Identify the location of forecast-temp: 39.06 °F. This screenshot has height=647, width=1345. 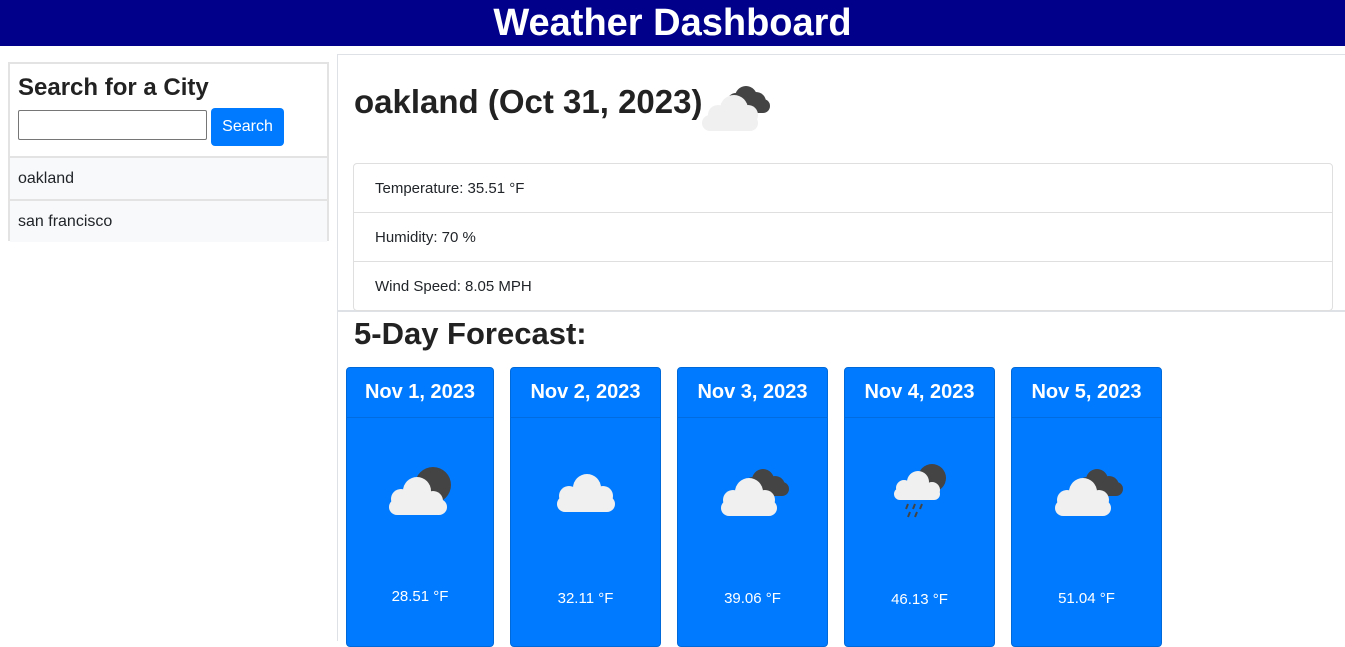
(752, 598).